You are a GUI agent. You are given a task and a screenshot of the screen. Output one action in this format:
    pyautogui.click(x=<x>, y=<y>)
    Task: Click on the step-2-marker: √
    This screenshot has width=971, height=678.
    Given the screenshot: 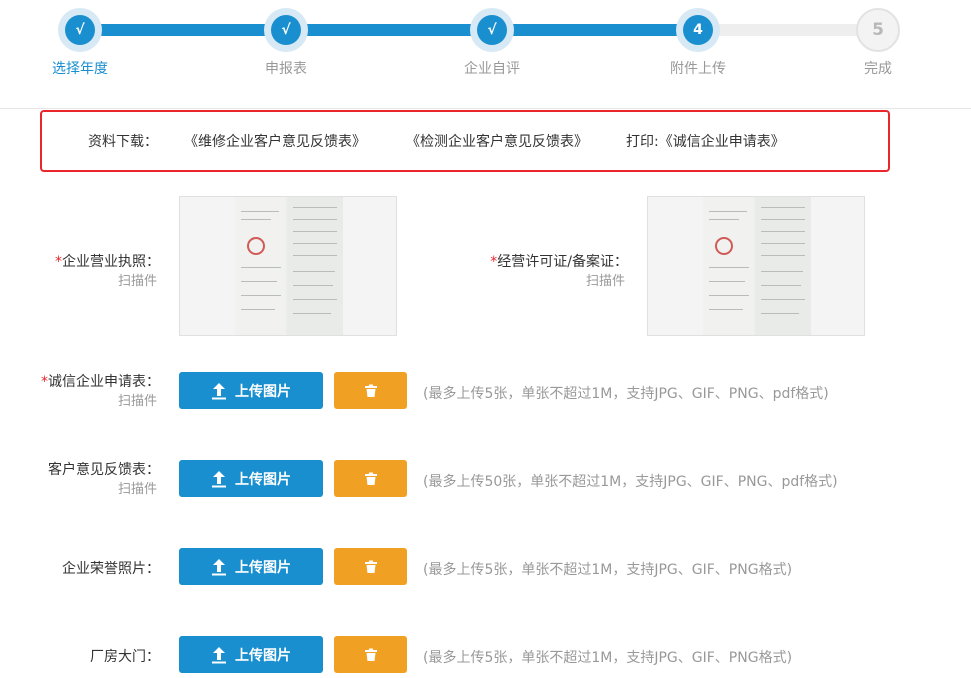 What is the action you would take?
    pyautogui.click(x=286, y=30)
    